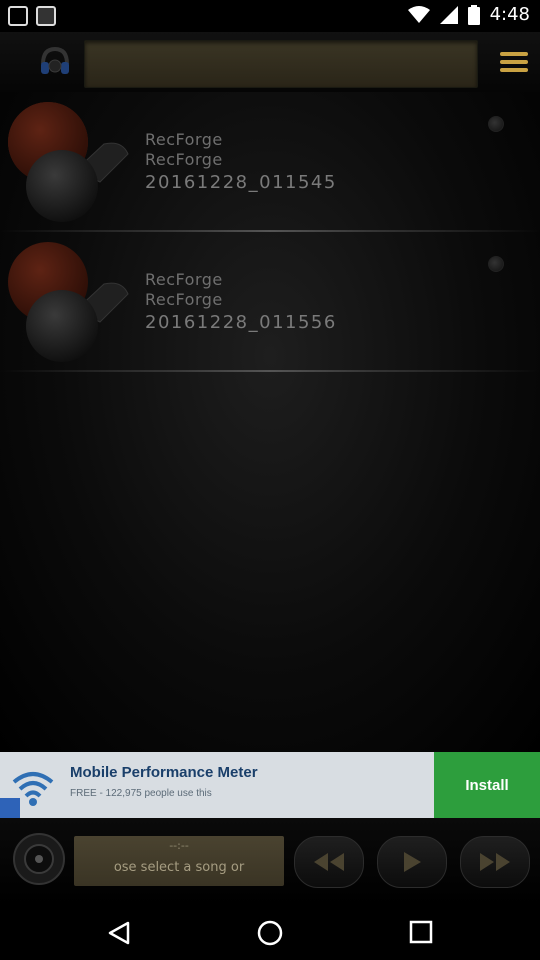 The width and height of the screenshot is (540, 960). I want to click on ad-choices-icon, so click(10, 808).